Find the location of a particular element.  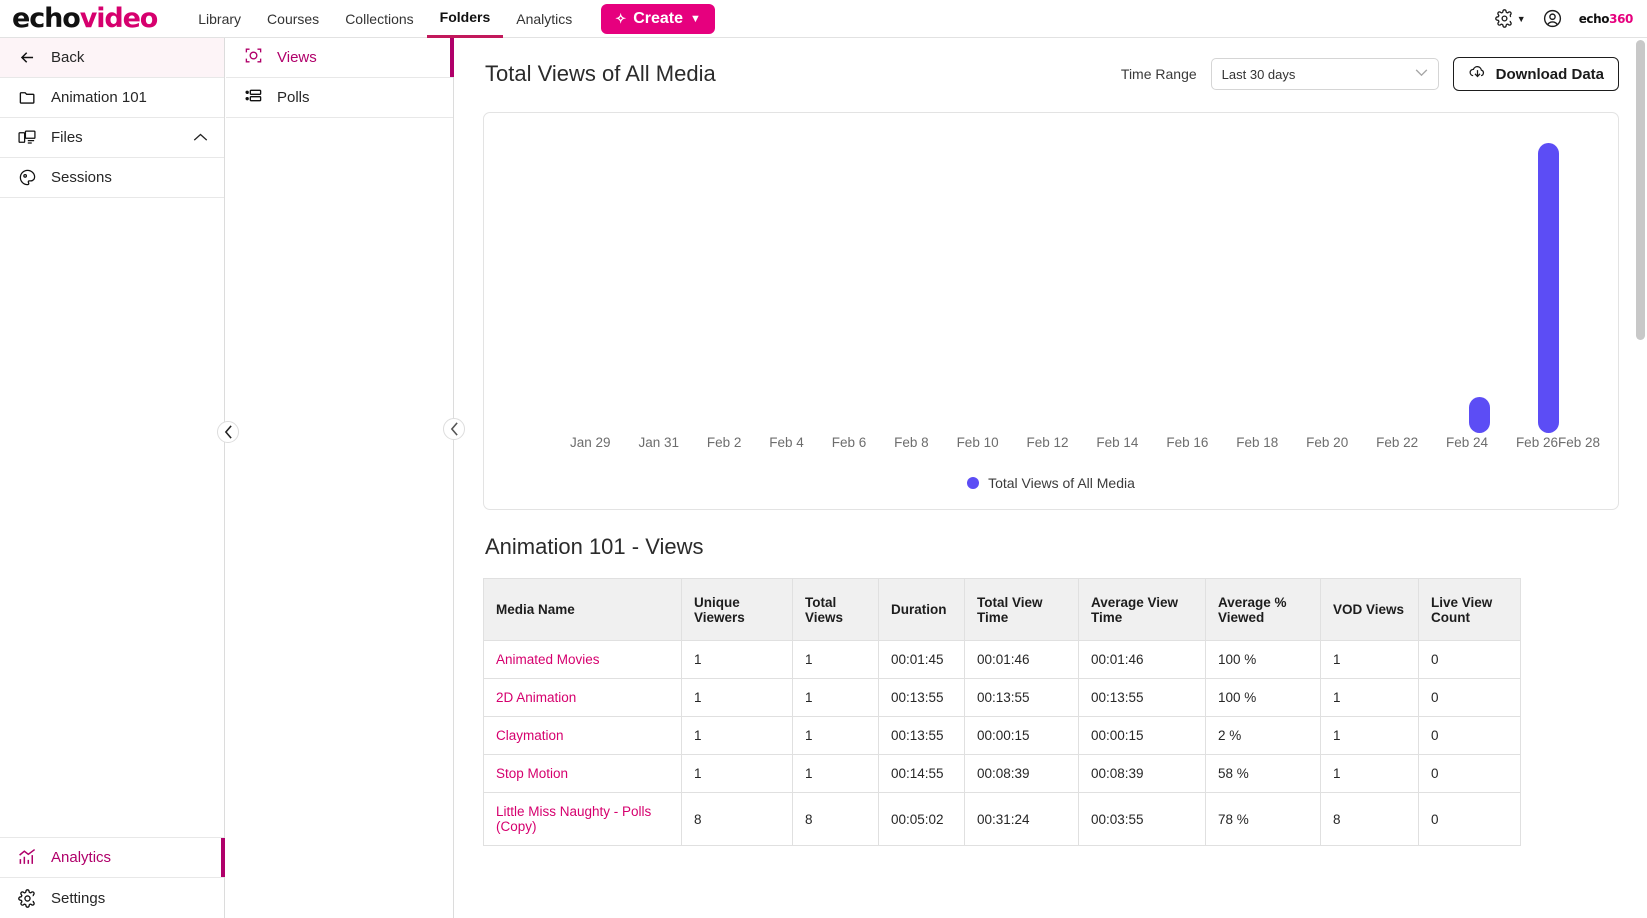

cell-unique-viewers: 8 is located at coordinates (737, 819).